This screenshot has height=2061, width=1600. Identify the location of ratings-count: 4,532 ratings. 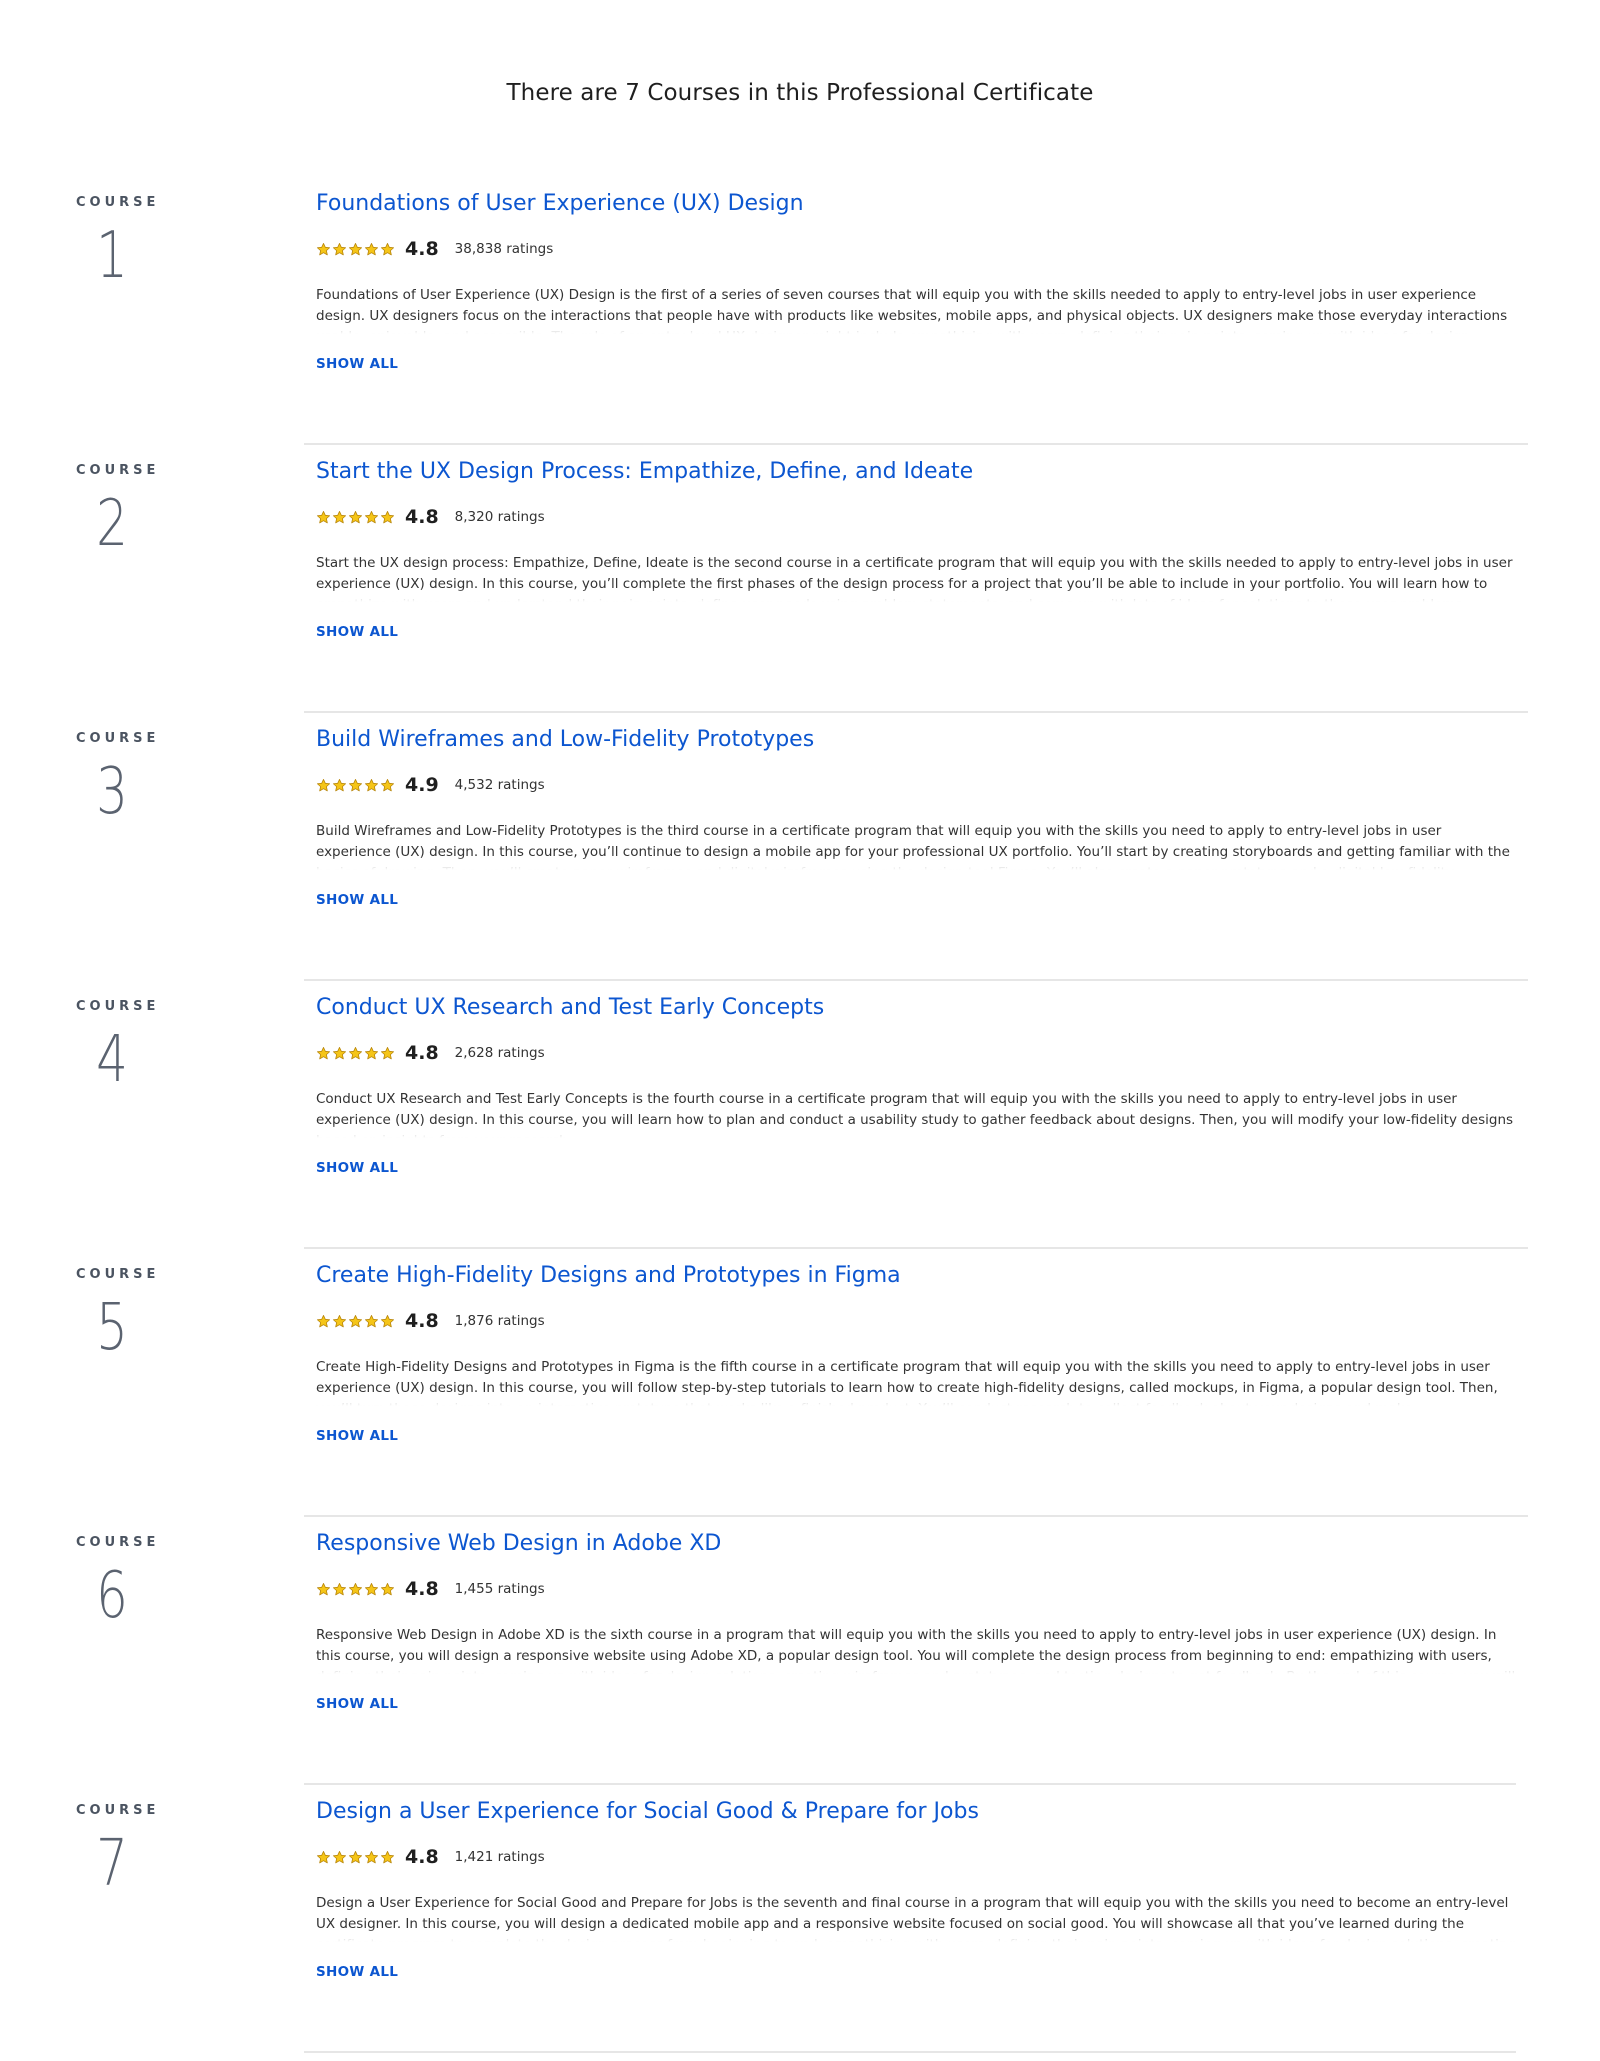
(499, 785).